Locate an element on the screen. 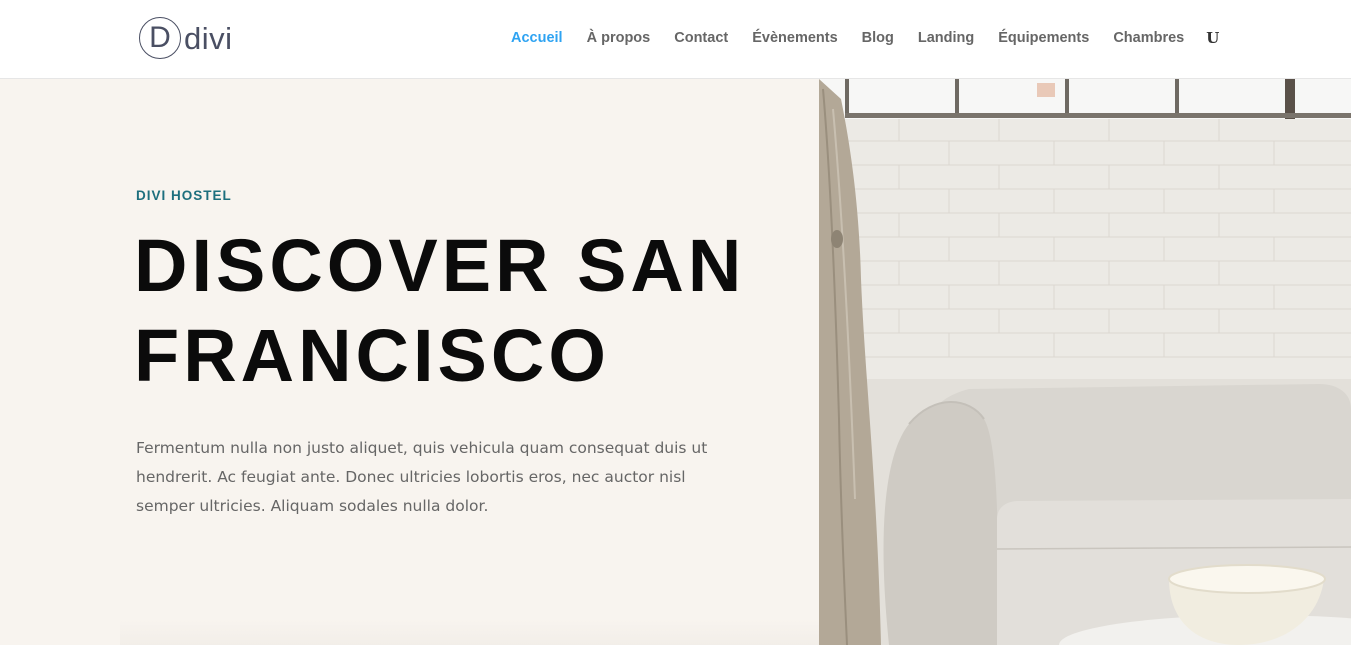  menu-more-icon: U is located at coordinates (1212, 38).